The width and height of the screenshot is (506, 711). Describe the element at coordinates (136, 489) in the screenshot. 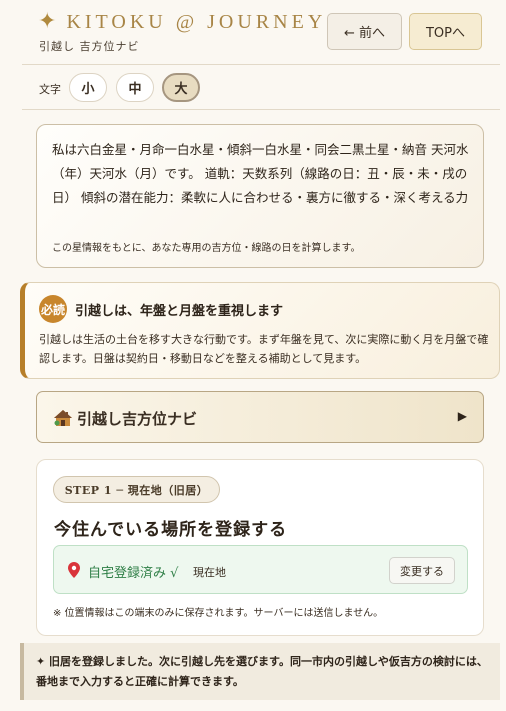

I see `step-pill: STEP 1 ─ 現在地（旧居）` at that location.